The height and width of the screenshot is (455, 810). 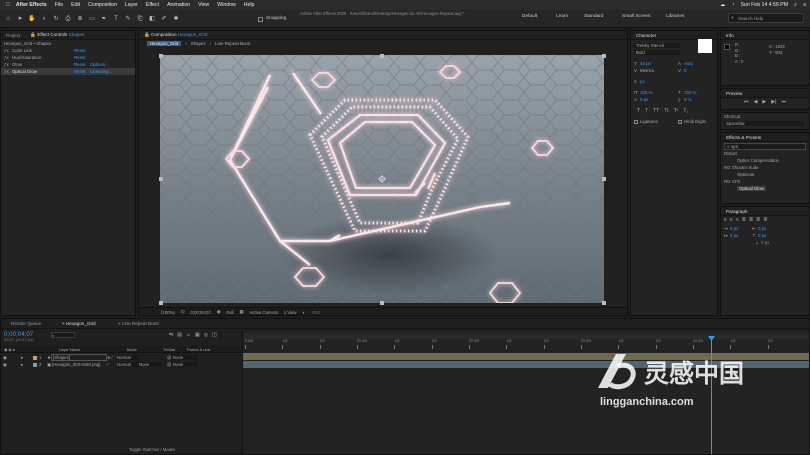 I want to click on resolution-dropdown: Full, so click(x=230, y=312).